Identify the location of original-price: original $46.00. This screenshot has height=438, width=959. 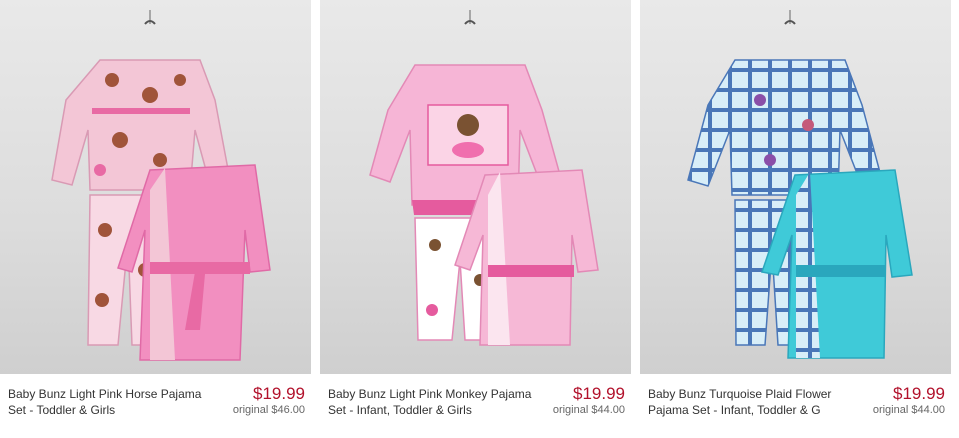
(268, 410).